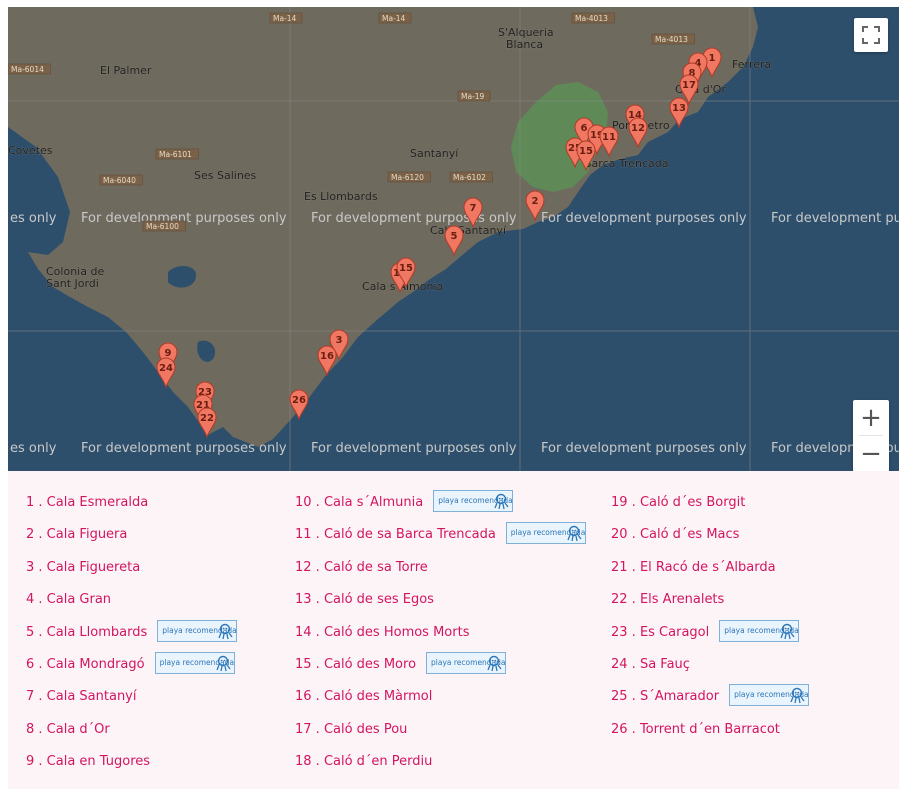 This screenshot has width=913, height=792. What do you see at coordinates (225, 175) in the screenshot?
I see `place-label: Ses Salines` at bounding box center [225, 175].